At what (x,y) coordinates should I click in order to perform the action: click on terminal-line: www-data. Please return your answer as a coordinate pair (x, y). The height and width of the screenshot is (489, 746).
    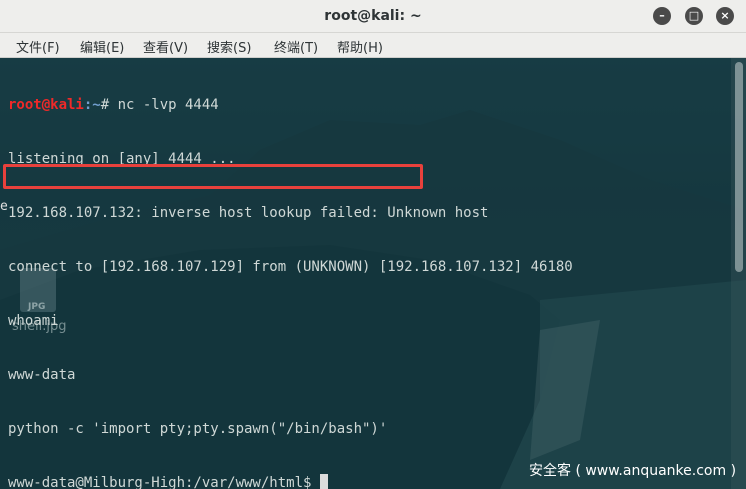
    Looking at the image, I should click on (42, 375).